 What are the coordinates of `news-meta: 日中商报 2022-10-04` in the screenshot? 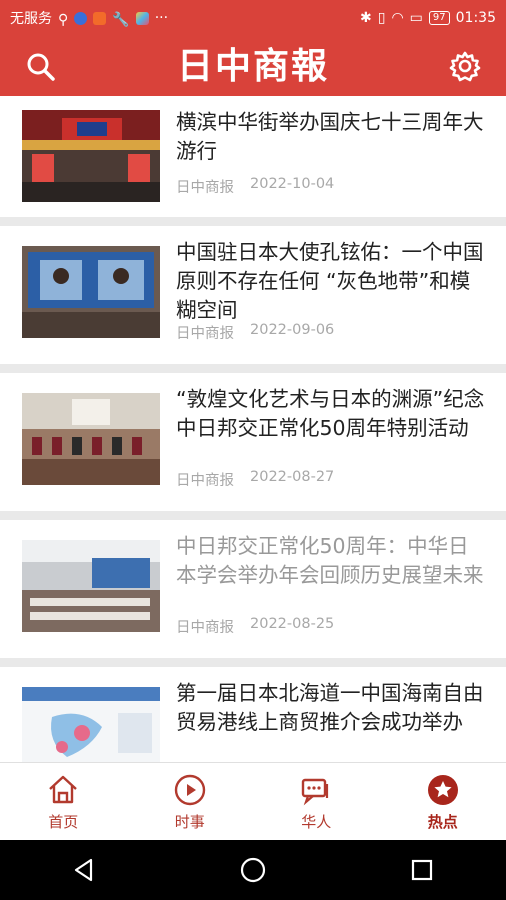 It's located at (255, 186).